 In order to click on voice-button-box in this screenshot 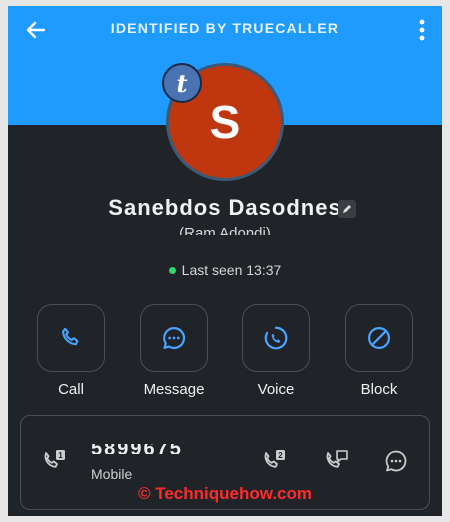, I will do `click(276, 338)`.